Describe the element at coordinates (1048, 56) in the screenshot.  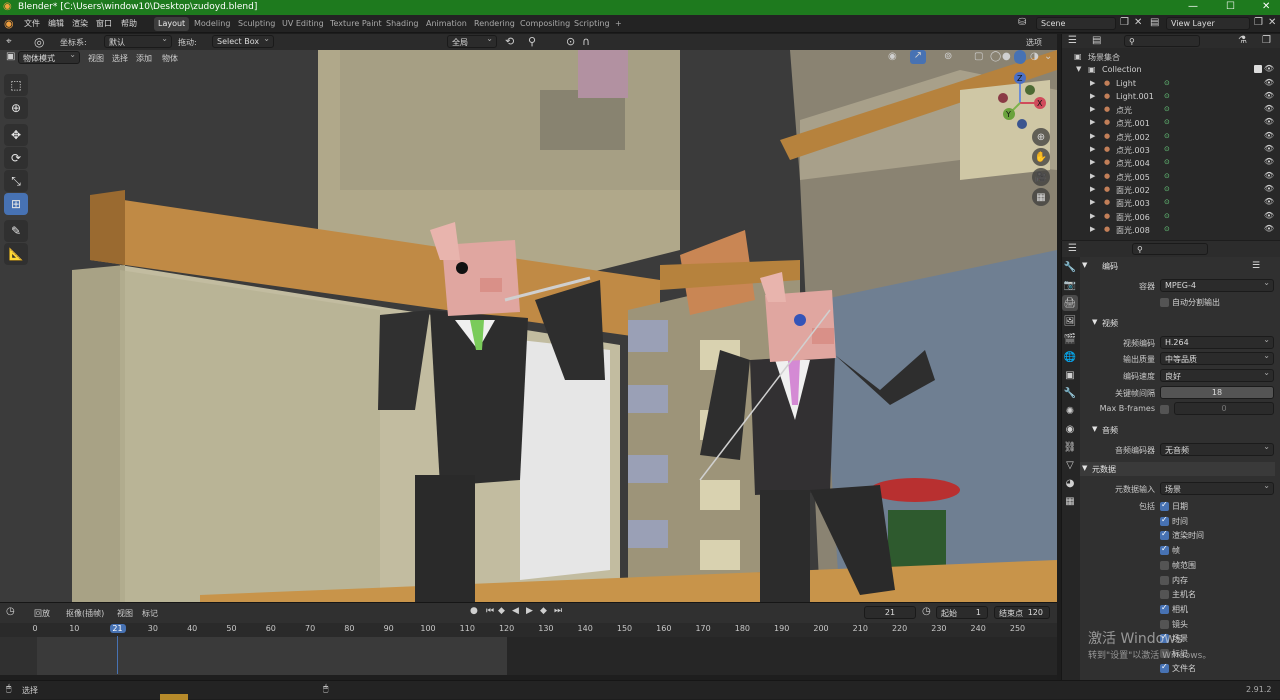
I see `shading-options-icon: ⌄` at that location.